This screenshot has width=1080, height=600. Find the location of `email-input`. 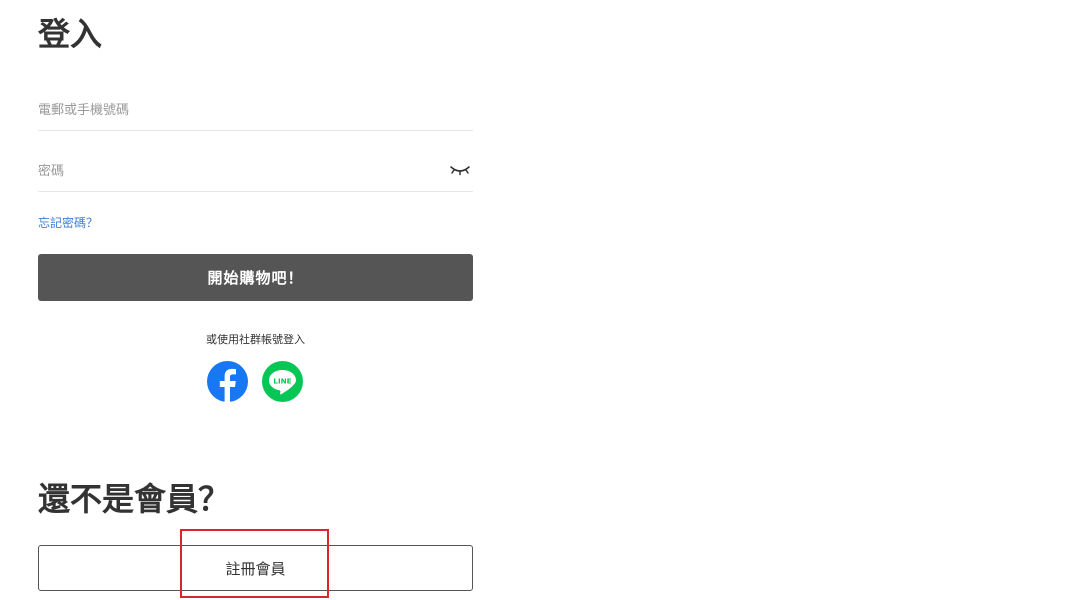

email-input is located at coordinates (238, 110).